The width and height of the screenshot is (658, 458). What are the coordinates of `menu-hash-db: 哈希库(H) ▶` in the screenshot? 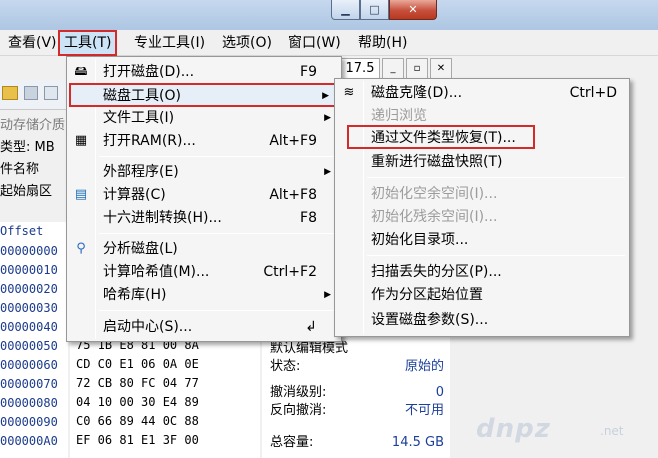 It's located at (204, 295).